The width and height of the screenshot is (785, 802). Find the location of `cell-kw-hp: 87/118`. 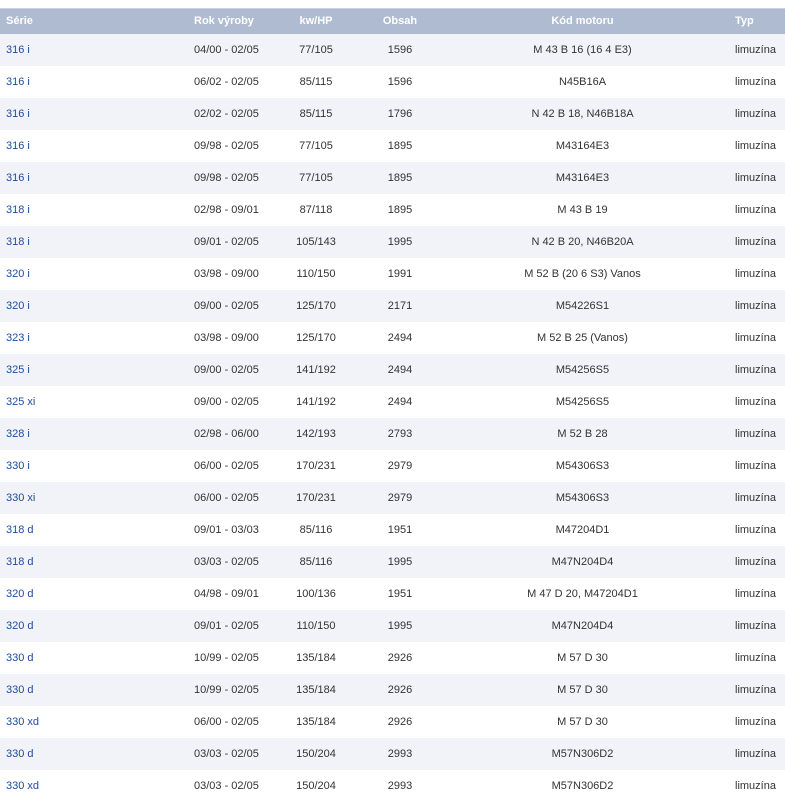

cell-kw-hp: 87/118 is located at coordinates (316, 209).